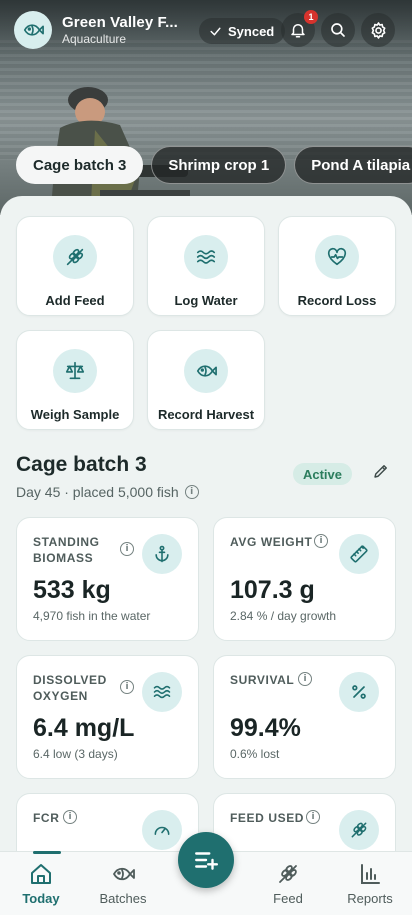 The image size is (412, 915). What do you see at coordinates (262, 680) in the screenshot?
I see `stat-label: SURVIVAL` at bounding box center [262, 680].